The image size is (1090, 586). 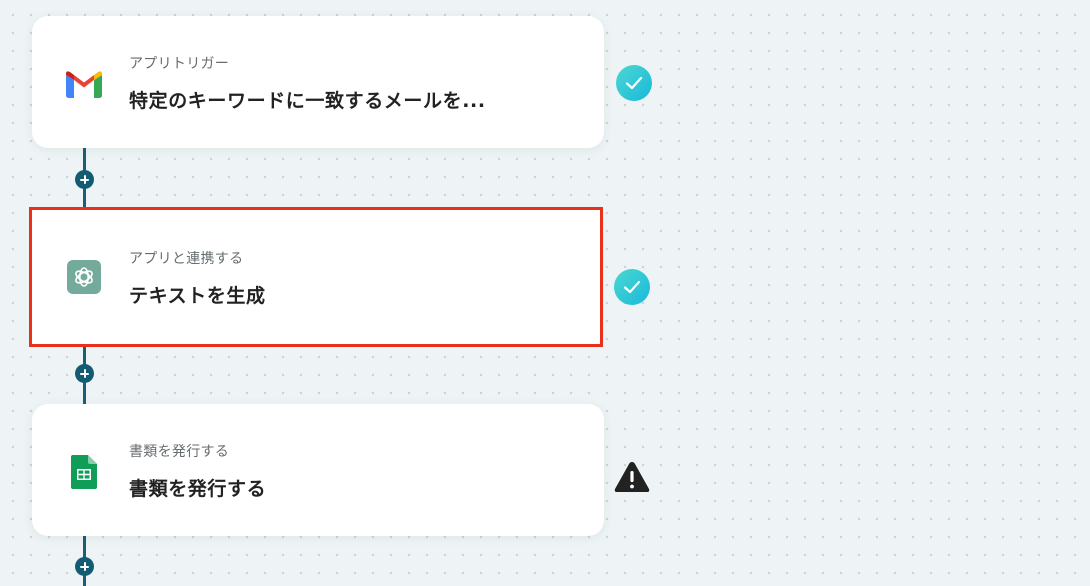 What do you see at coordinates (186, 259) in the screenshot?
I see `step-type-label: アプリと連携する` at bounding box center [186, 259].